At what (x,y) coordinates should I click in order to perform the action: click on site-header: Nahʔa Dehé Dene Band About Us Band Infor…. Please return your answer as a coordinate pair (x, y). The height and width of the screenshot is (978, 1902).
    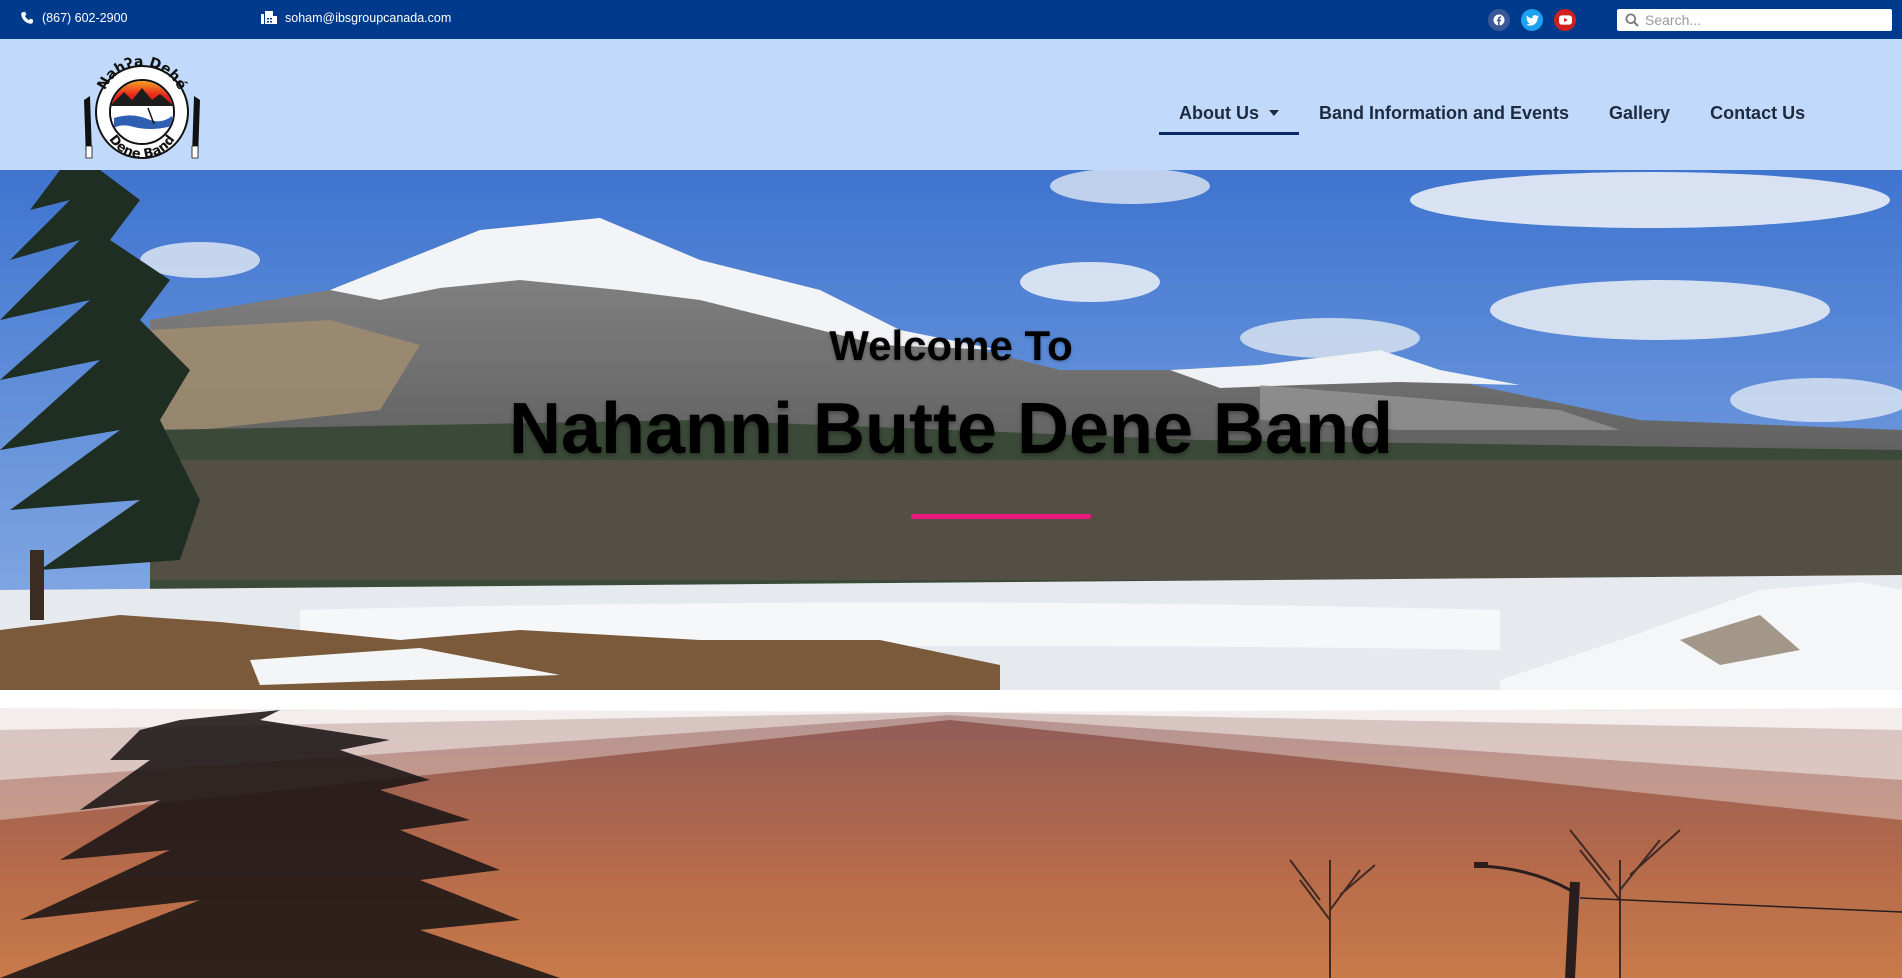
    Looking at the image, I should click on (951, 104).